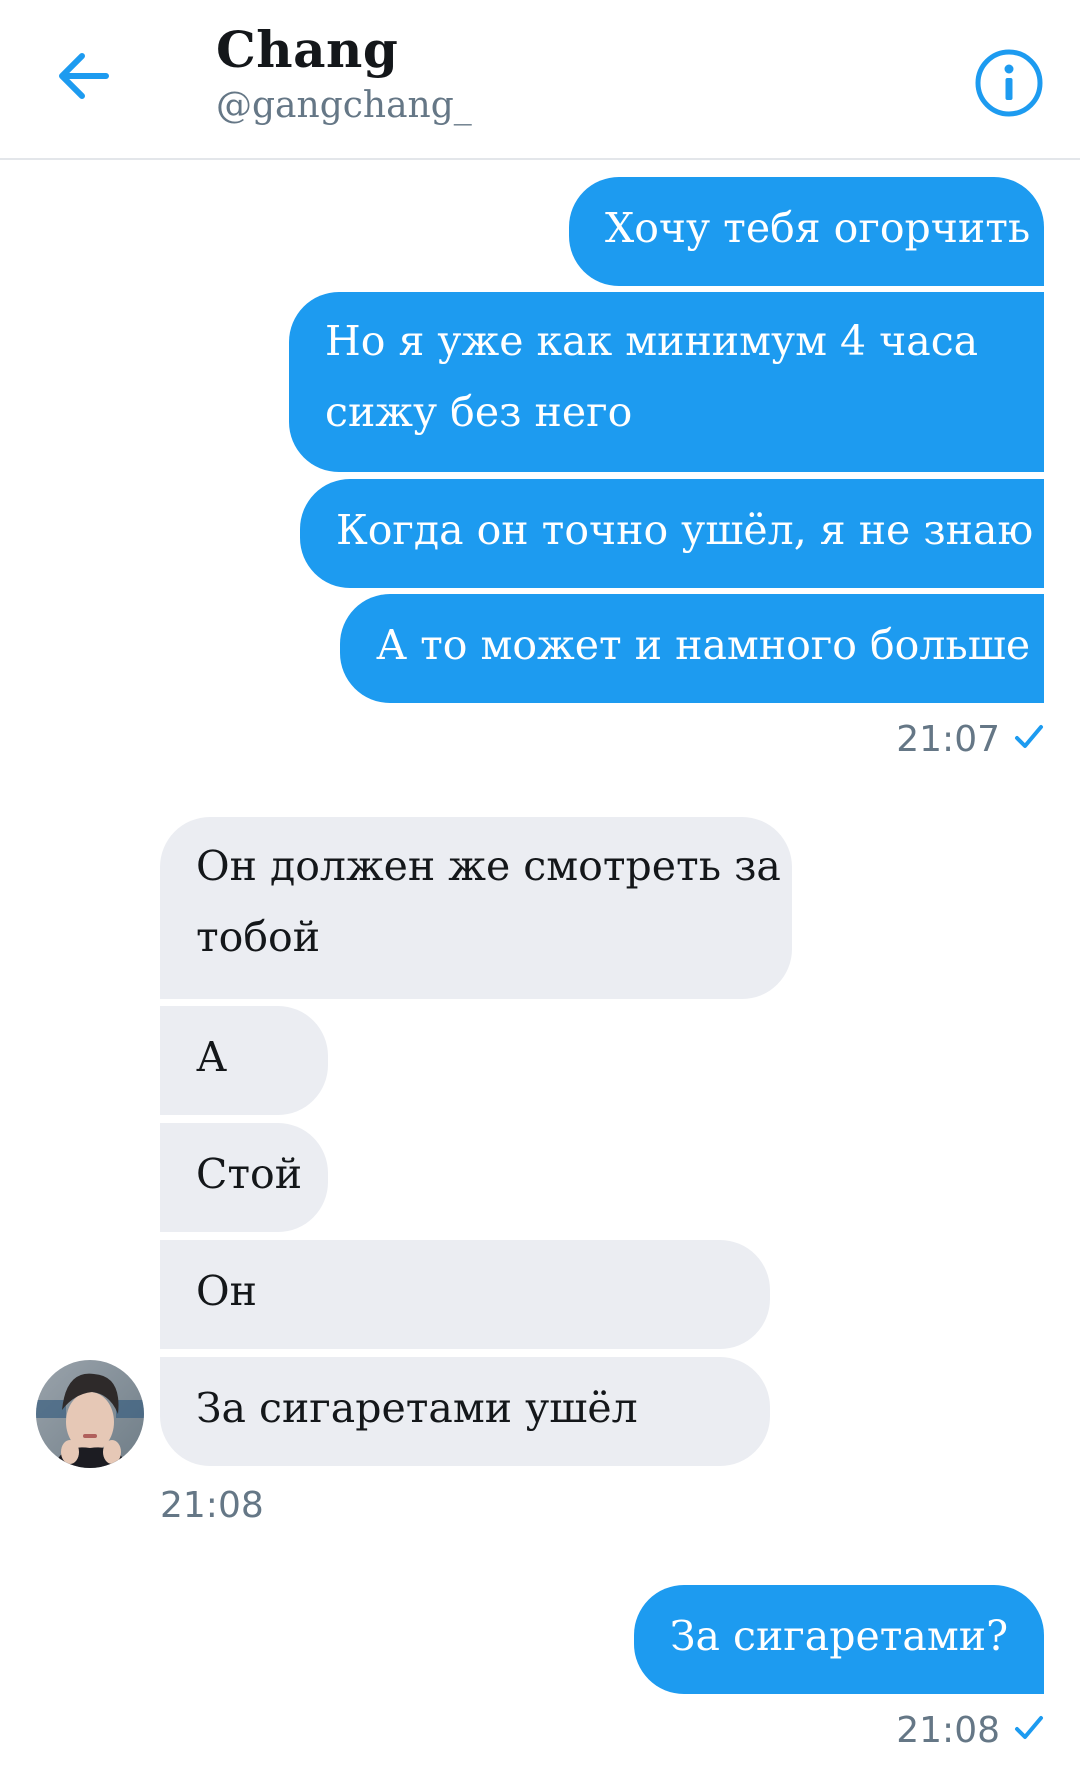  Describe the element at coordinates (212, 1057) in the screenshot. I see `message-text: А` at that location.